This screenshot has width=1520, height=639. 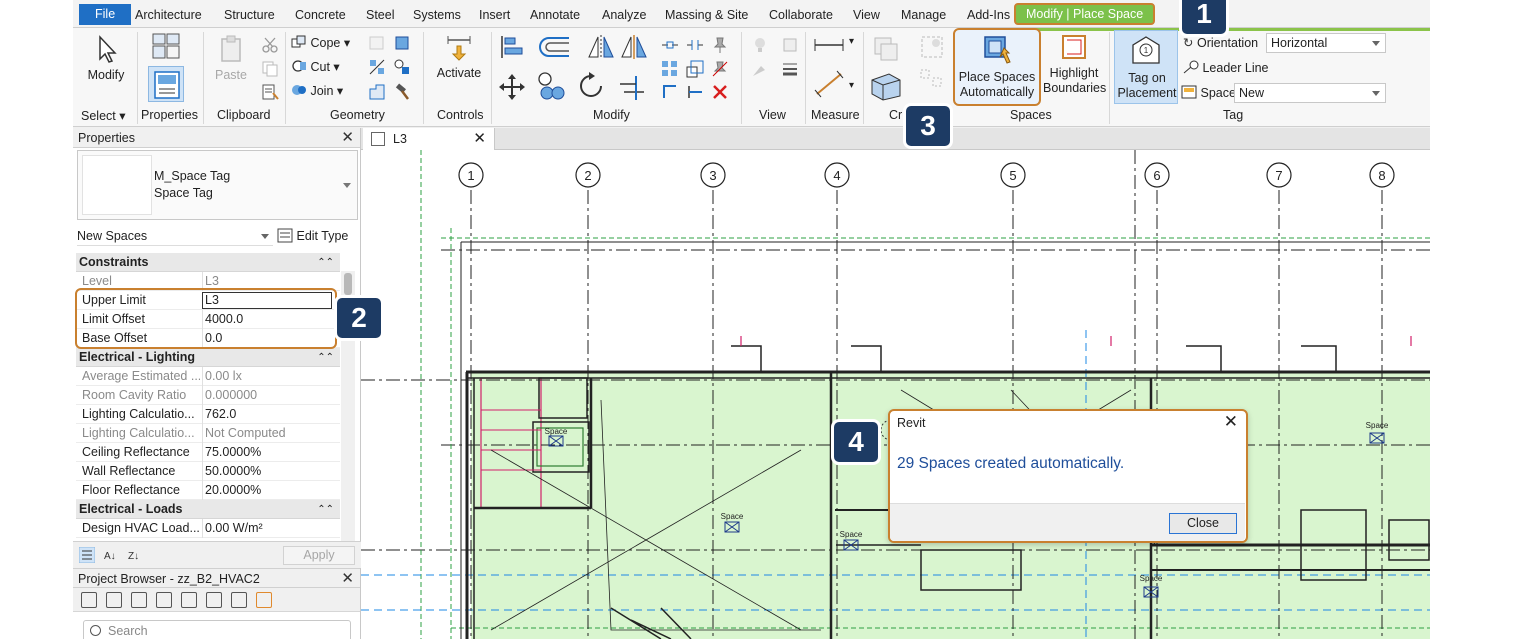 I want to click on tab-systems: Systems, so click(x=437, y=15).